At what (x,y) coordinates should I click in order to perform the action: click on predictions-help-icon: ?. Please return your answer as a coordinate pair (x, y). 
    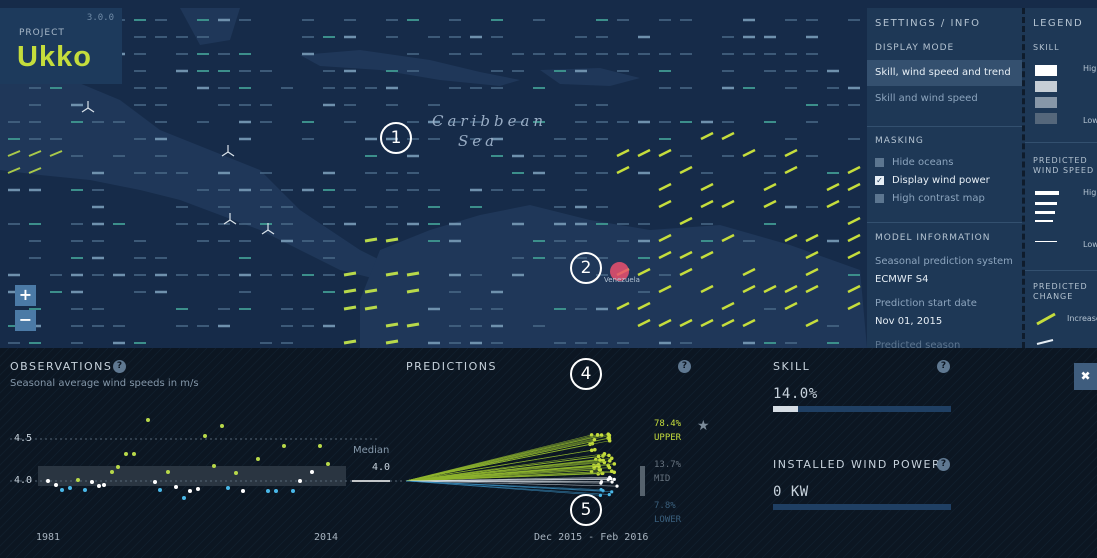
    Looking at the image, I should click on (684, 366).